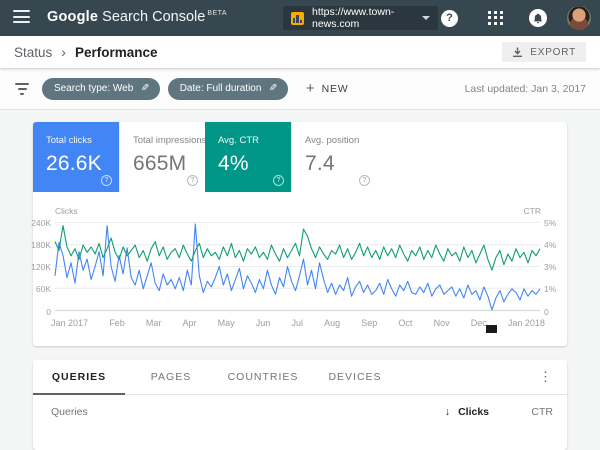 The image size is (600, 450). Describe the element at coordinates (300, 52) in the screenshot. I see `breadcrumb-bar: Status › Performance EXPORT` at that location.